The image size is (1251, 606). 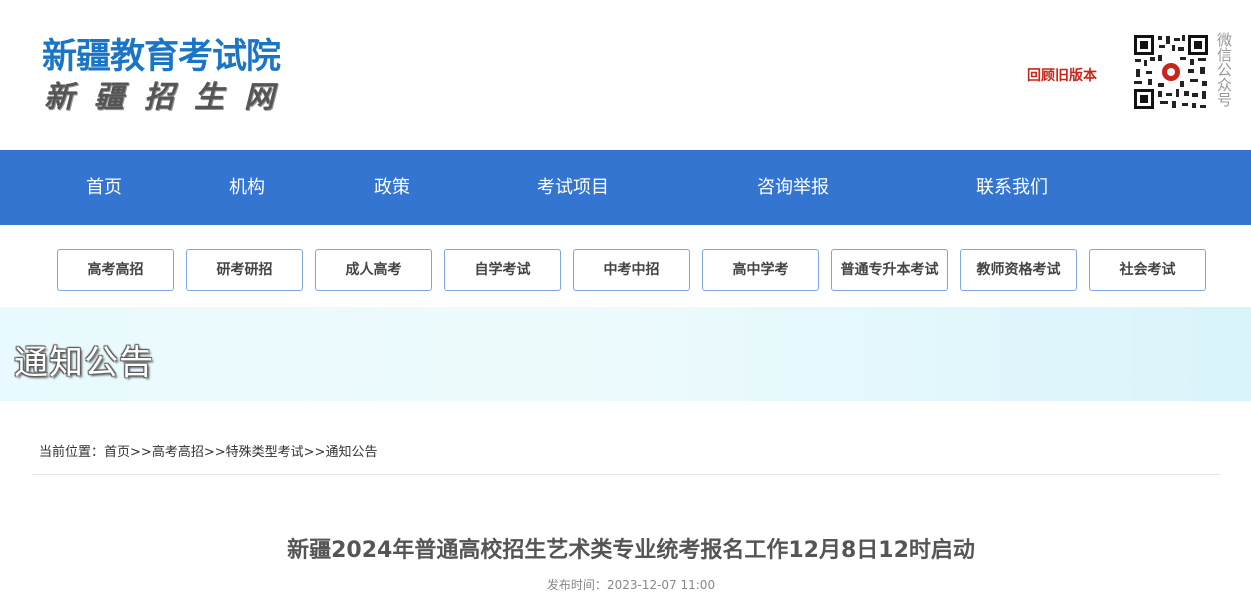 I want to click on category-button-zhongkao: 中考中招, so click(x=631, y=270).